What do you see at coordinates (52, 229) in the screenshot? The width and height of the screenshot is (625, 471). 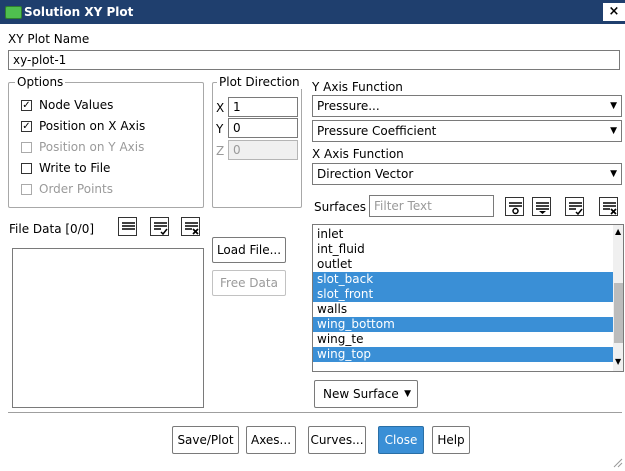 I see `file-data-label: File Data [0/0]` at bounding box center [52, 229].